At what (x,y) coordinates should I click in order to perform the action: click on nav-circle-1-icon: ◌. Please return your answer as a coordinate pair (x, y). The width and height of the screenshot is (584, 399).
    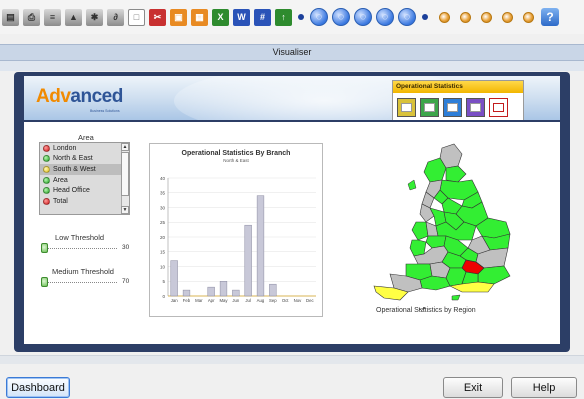
    Looking at the image, I should click on (319, 17).